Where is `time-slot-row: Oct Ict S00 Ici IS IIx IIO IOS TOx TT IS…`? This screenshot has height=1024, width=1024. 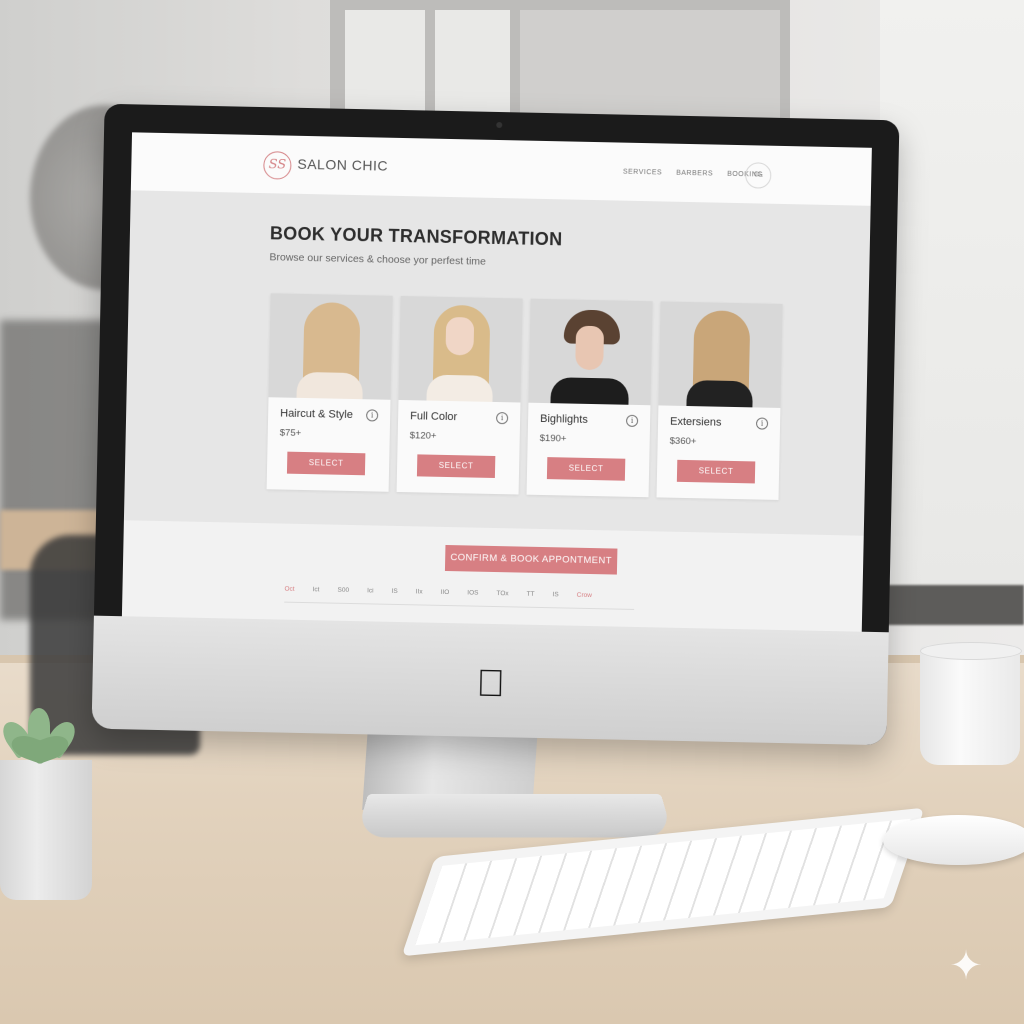 time-slot-row: Oct Ict S00 Ici IS IIx IIO IOS TOx TT IS… is located at coordinates (438, 592).